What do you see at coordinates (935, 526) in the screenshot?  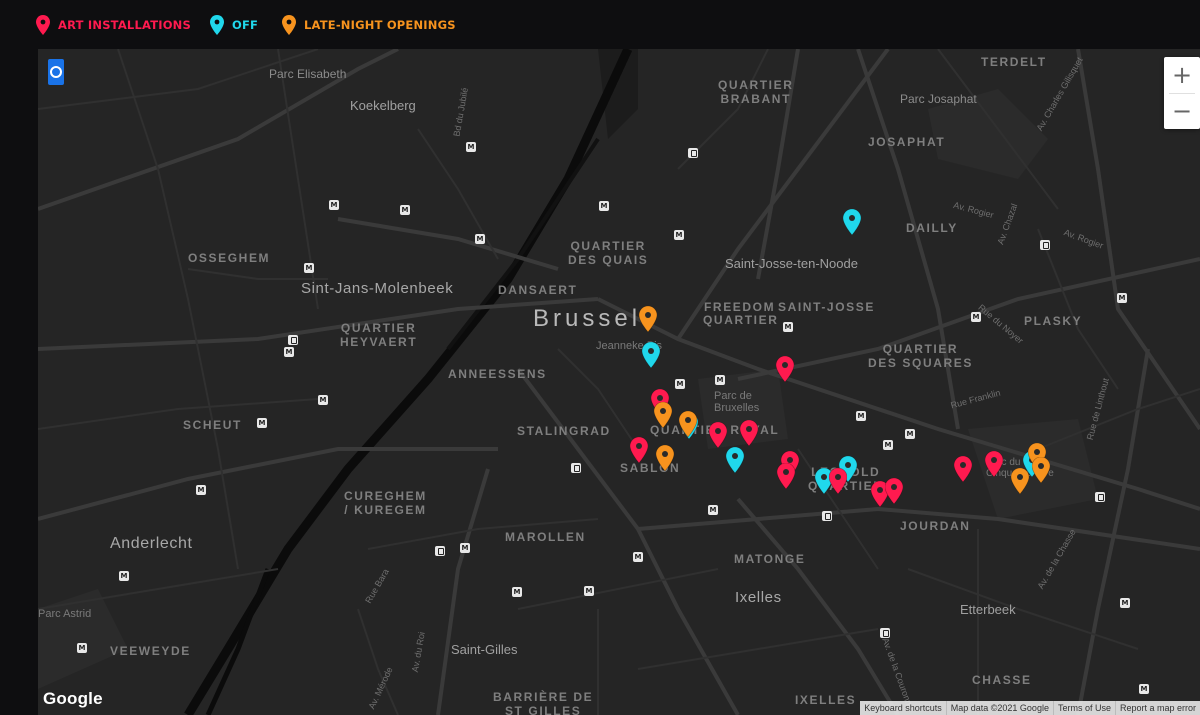 I see `district-label: JOURDAN` at bounding box center [935, 526].